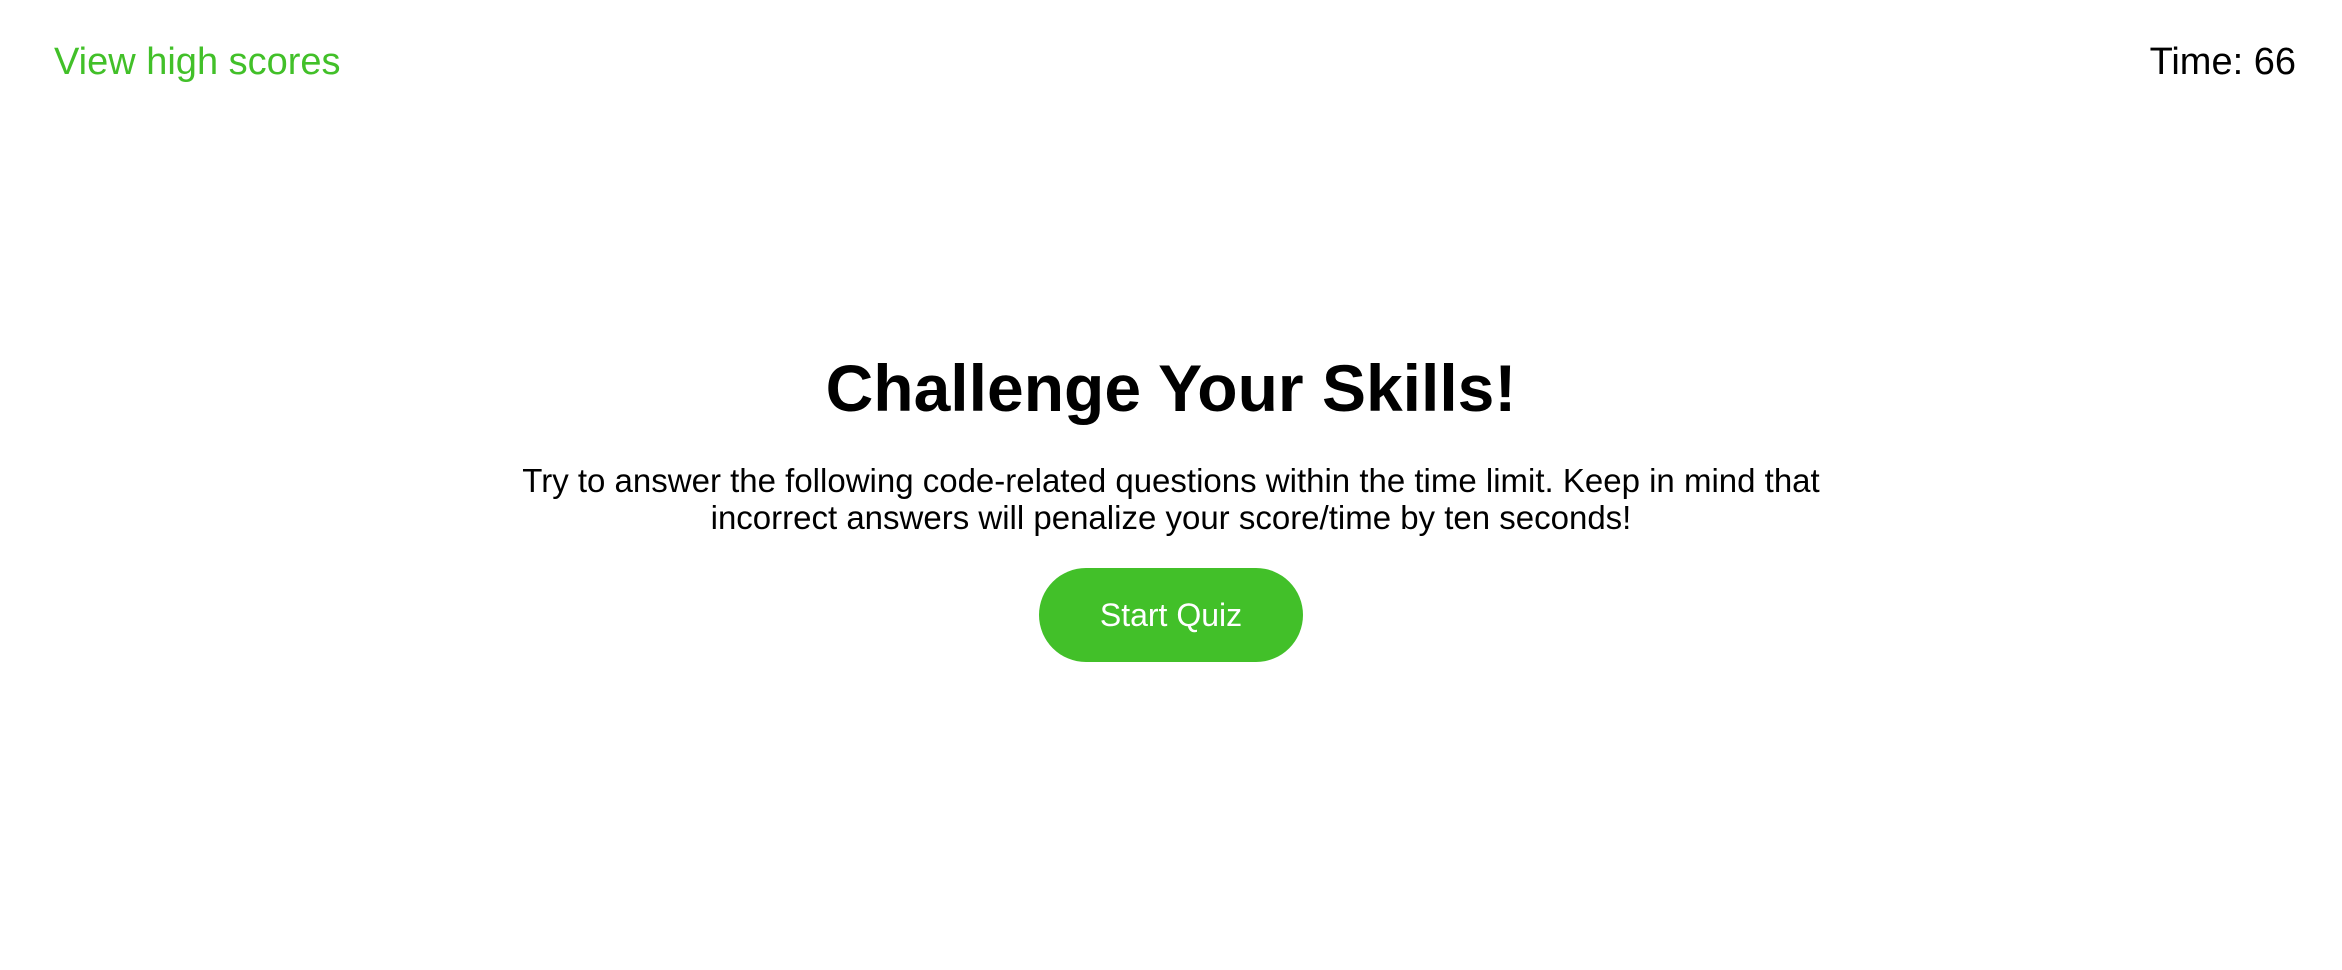 Image resolution: width=2342 pixels, height=970 pixels. What do you see at coordinates (197, 62) in the screenshot?
I see `view-high-scores-link: View high scores` at bounding box center [197, 62].